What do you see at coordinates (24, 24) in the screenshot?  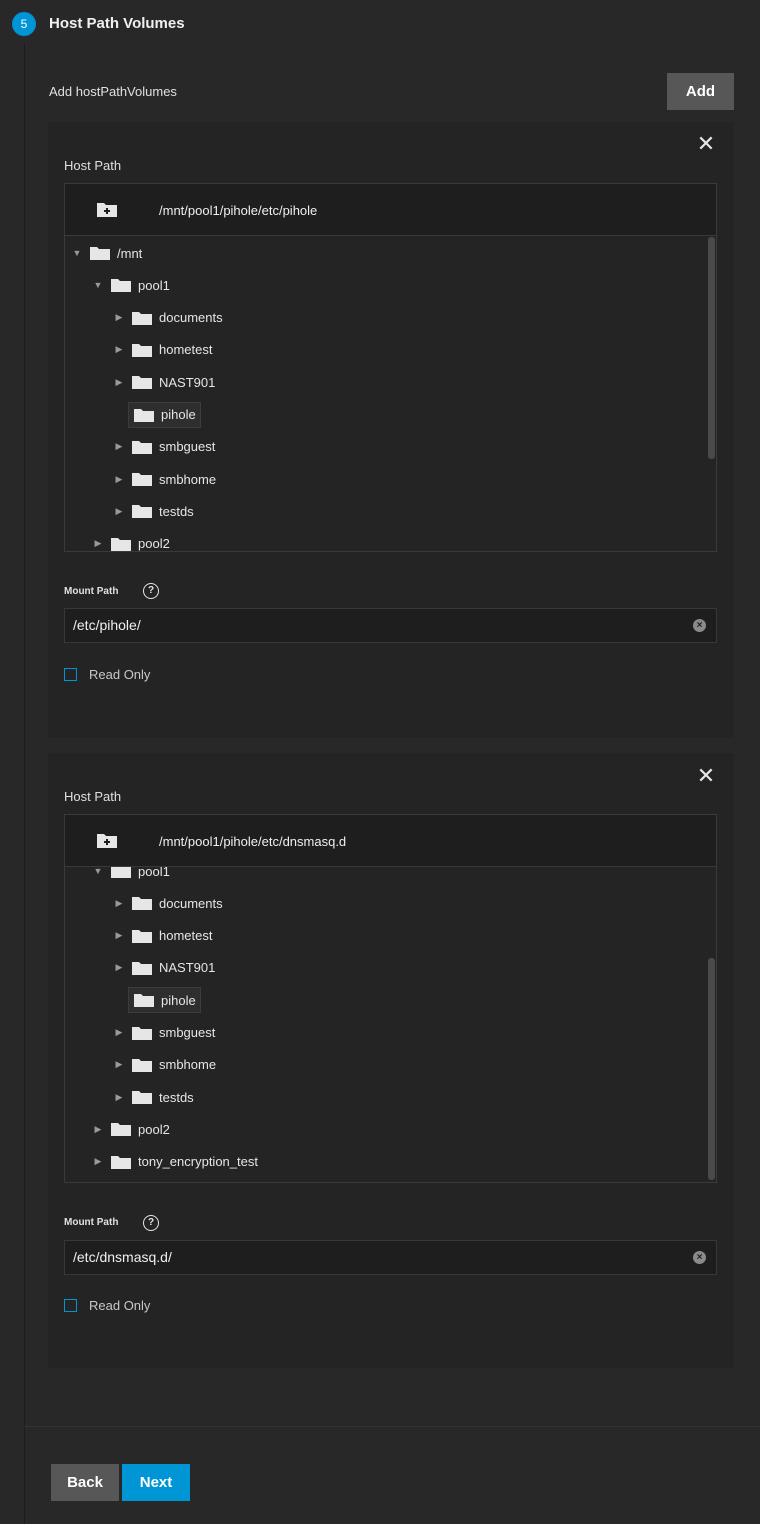 I see `step-number-badge: 5` at bounding box center [24, 24].